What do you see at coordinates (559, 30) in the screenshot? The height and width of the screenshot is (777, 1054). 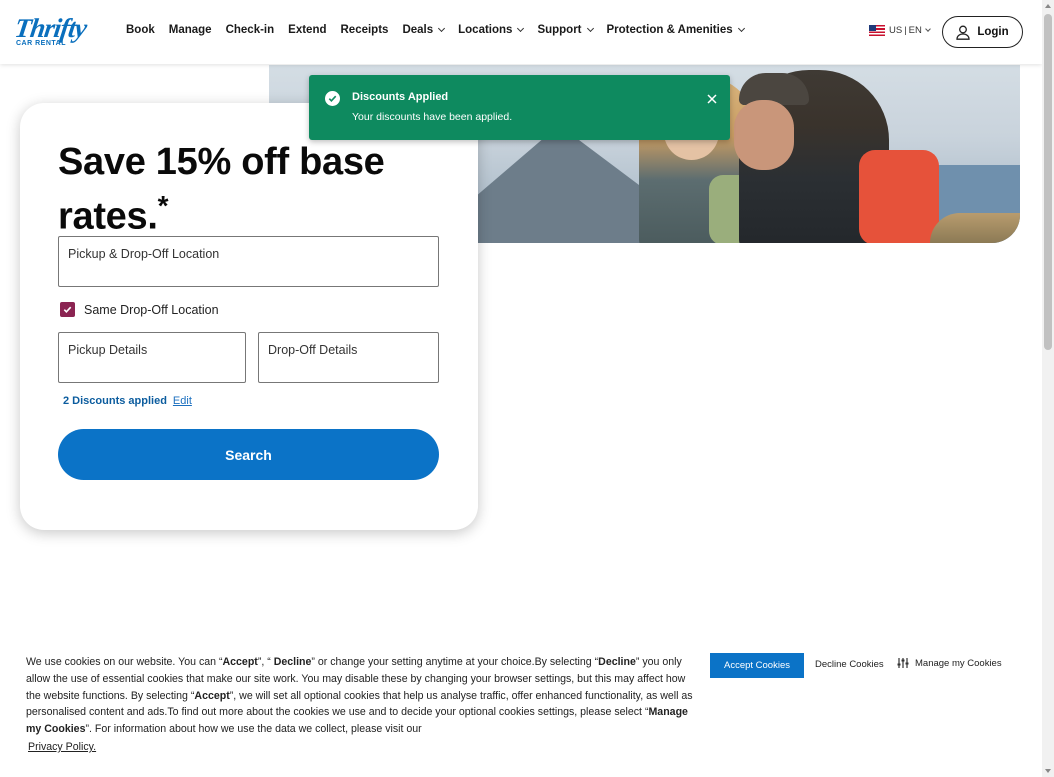 I see `nav-label: Support` at bounding box center [559, 30].